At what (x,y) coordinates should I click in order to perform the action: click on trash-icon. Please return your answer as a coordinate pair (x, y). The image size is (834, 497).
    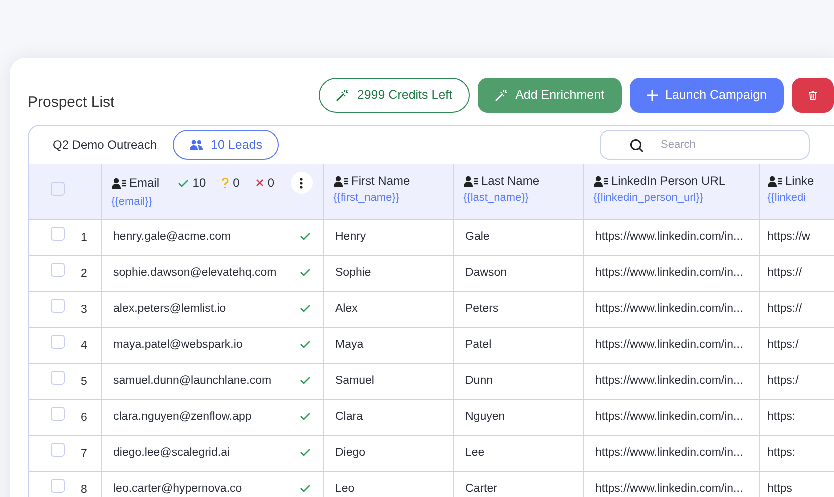
    Looking at the image, I should click on (813, 95).